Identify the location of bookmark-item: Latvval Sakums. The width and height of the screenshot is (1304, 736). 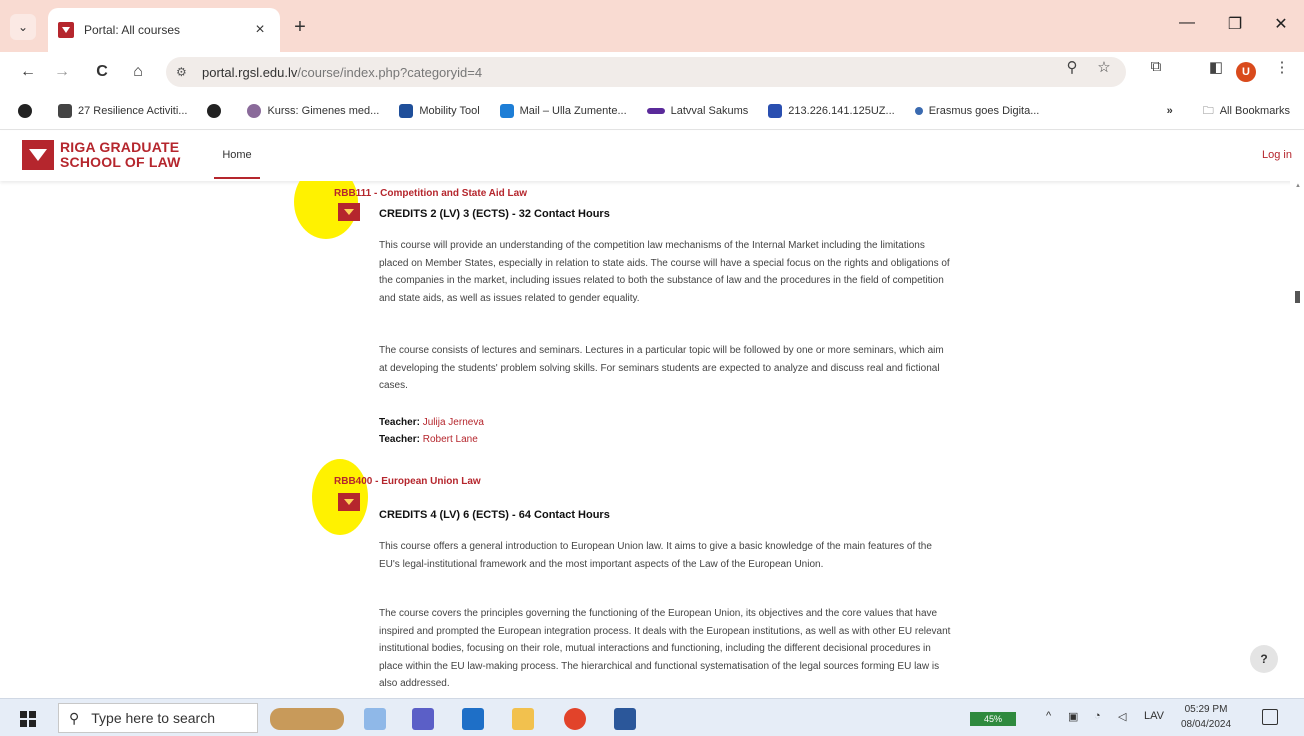
(697, 110).